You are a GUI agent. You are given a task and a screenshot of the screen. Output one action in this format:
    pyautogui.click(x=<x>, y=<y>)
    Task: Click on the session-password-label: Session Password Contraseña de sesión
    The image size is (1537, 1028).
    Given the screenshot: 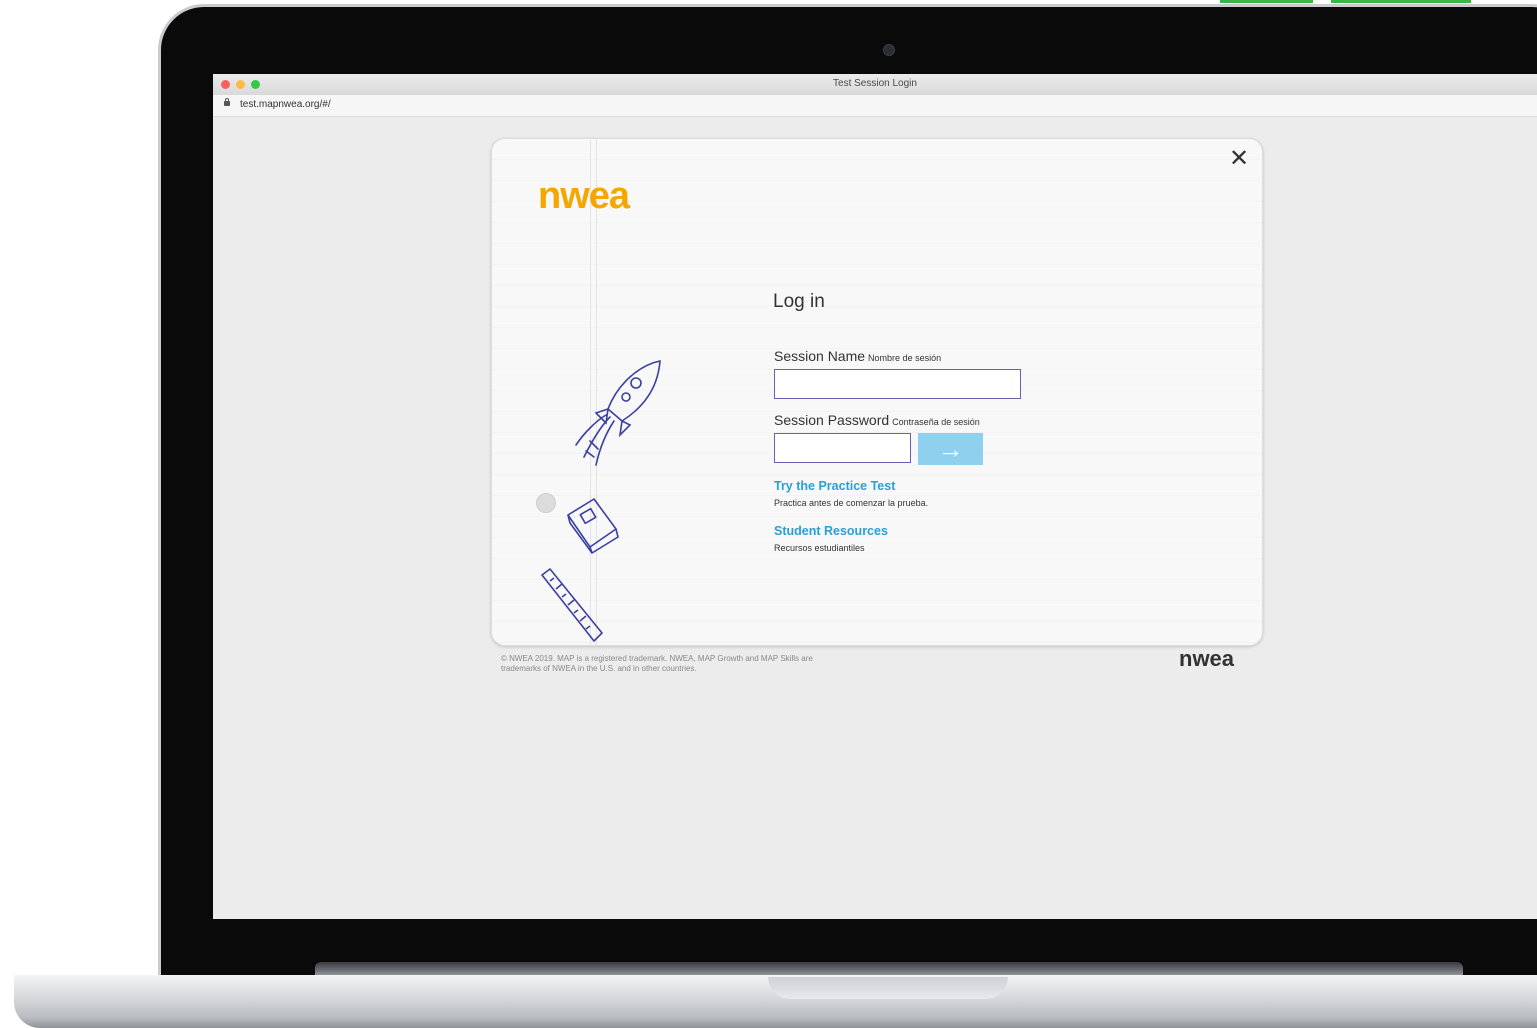 What is the action you would take?
    pyautogui.click(x=877, y=420)
    